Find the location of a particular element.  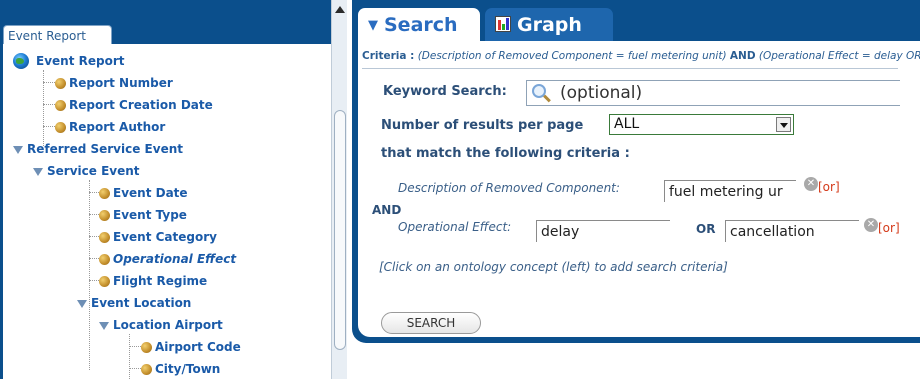

criteria-label: Criteria : is located at coordinates (388, 56).